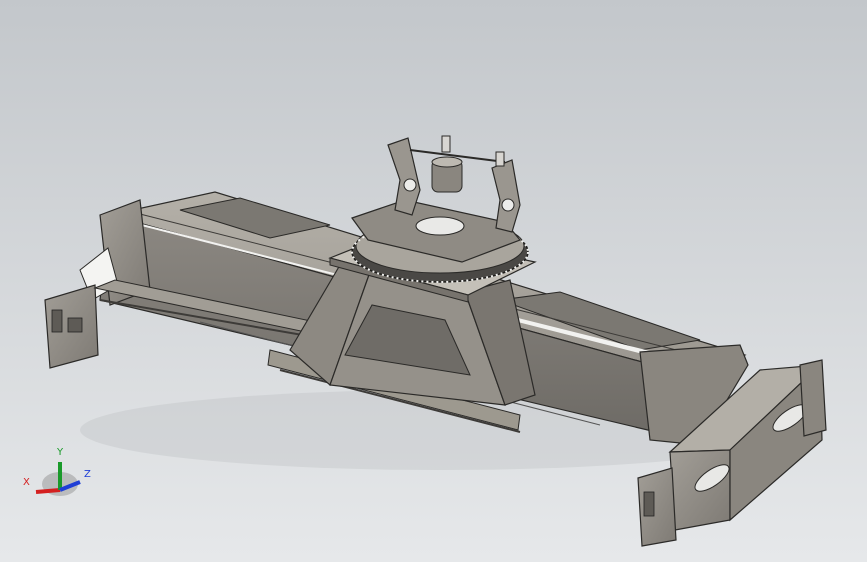  I want to click on z-axis-label: Z, so click(87, 474).